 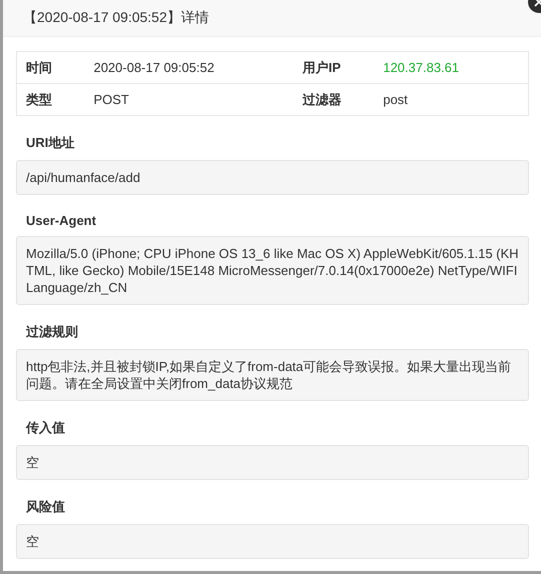 I want to click on table-cell: POST, so click(x=189, y=100).